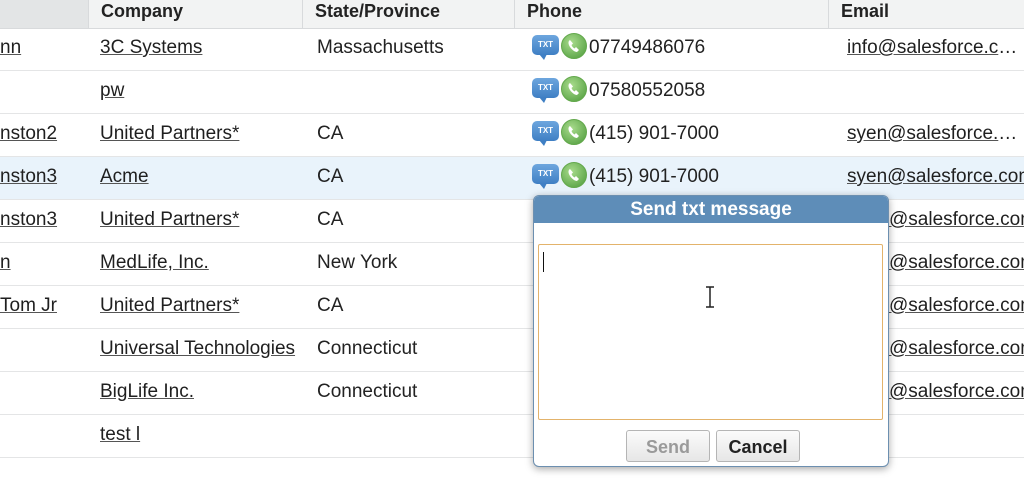 The image size is (1024, 500). Describe the element at coordinates (357, 262) in the screenshot. I see `state-cell: New York` at that location.